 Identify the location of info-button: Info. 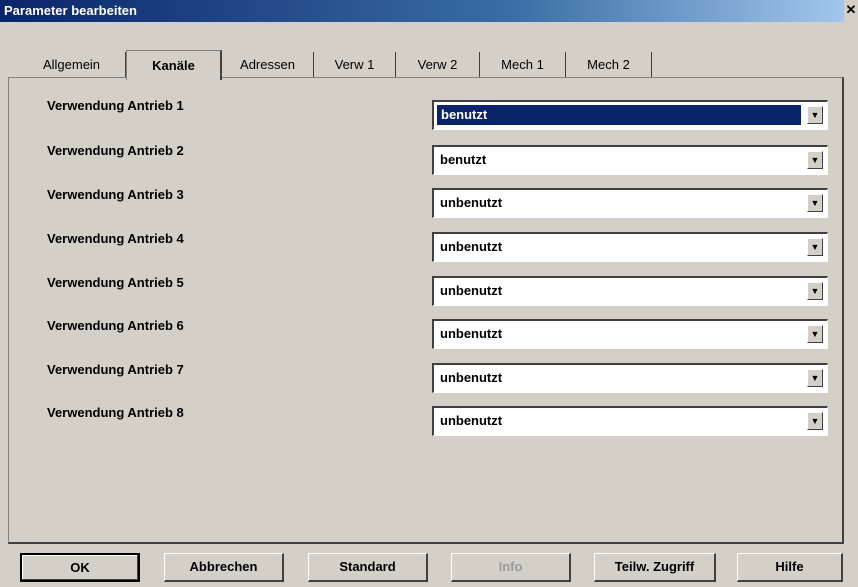
(511, 567).